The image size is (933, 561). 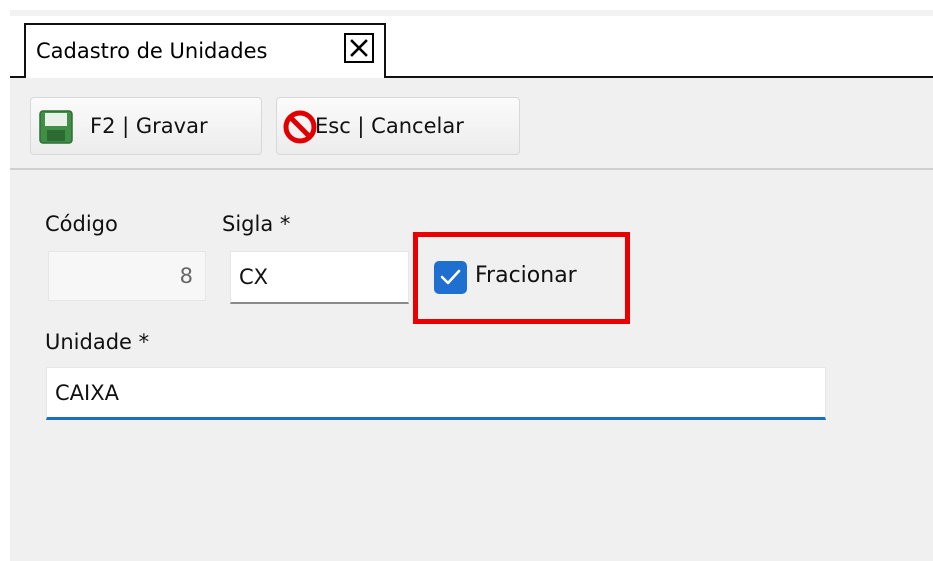 I want to click on cancel-button: Esc | Cancelar, so click(x=398, y=126).